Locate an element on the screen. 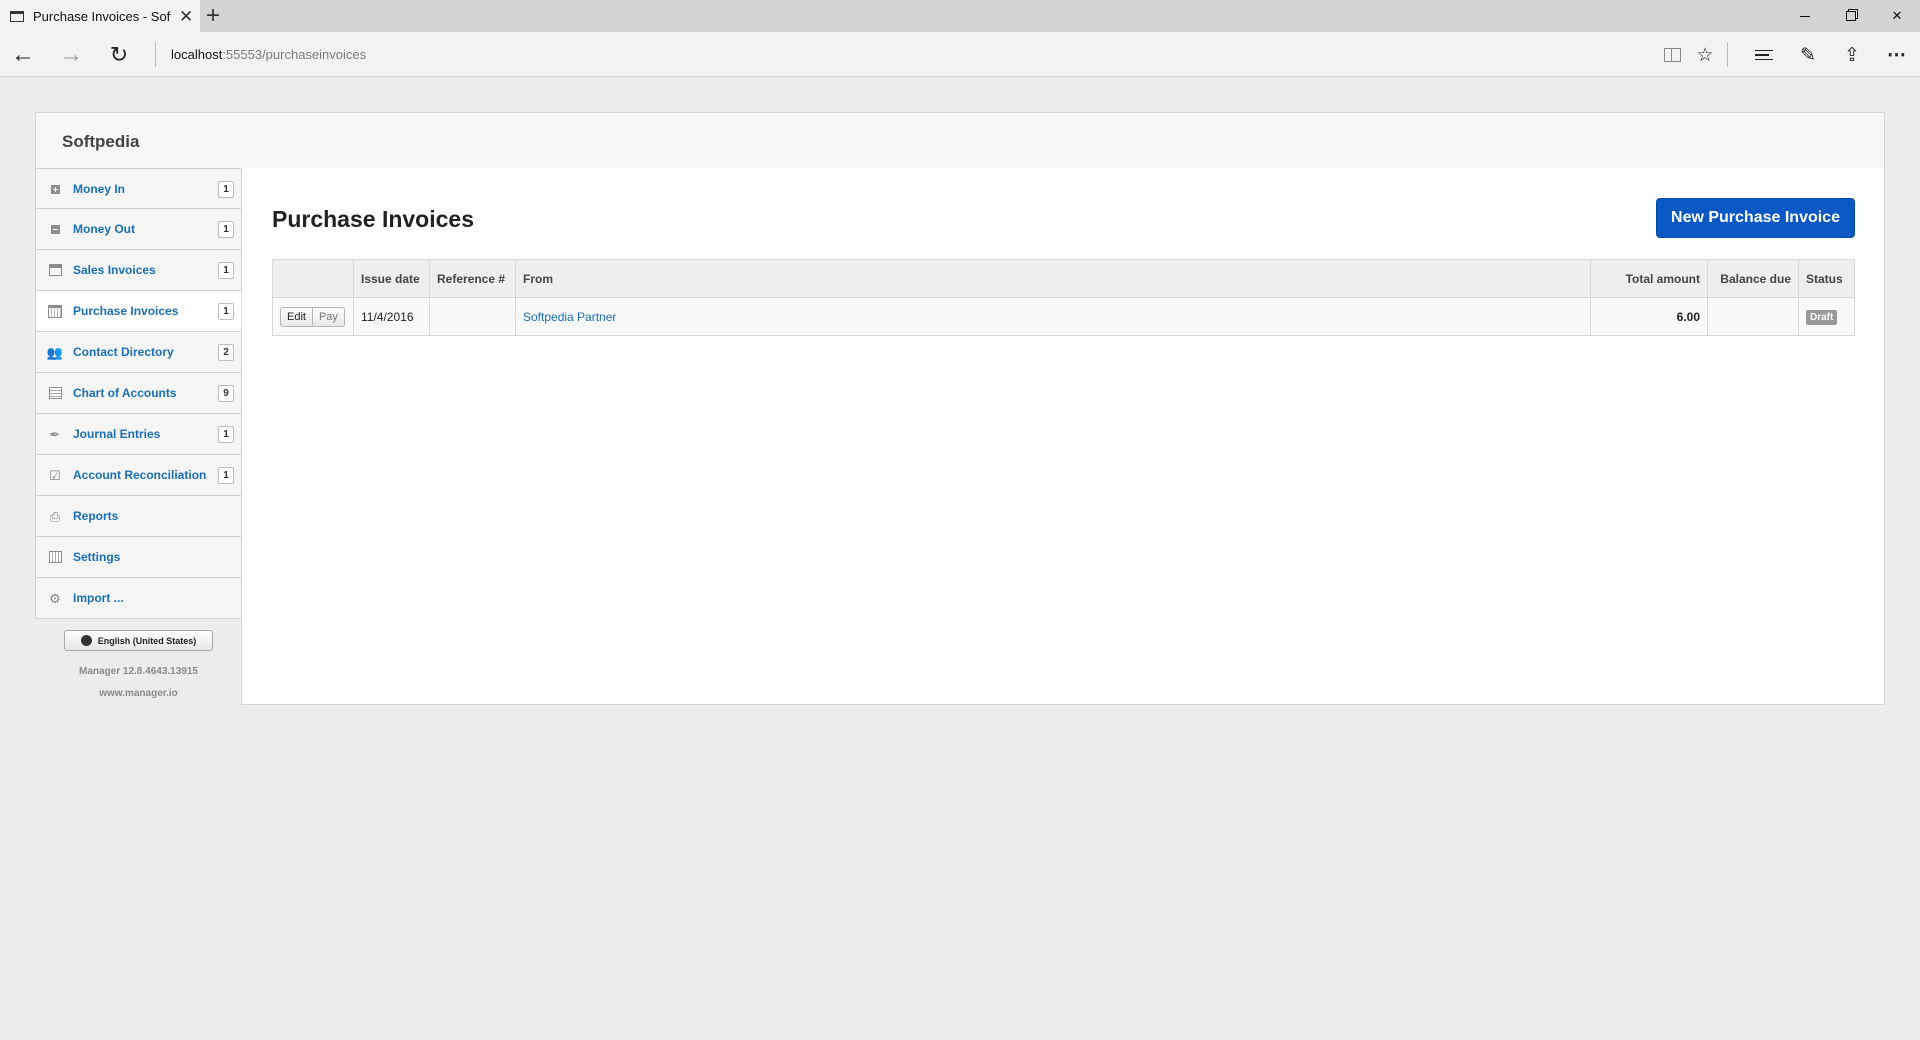  sidebar-item-money-out: Money Out 1 is located at coordinates (138, 229).